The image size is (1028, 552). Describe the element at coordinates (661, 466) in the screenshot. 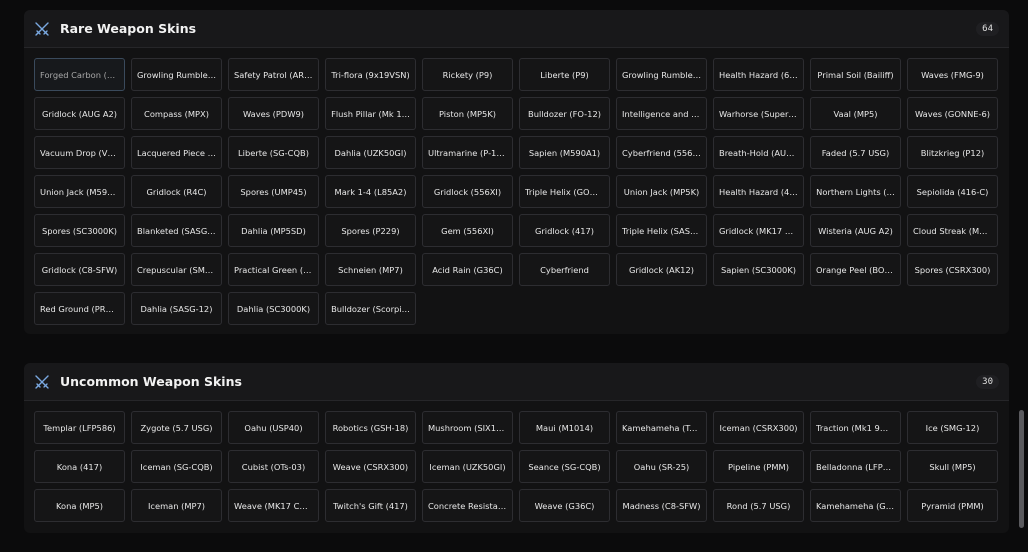

I see `skin-button: Oahu (SR-25)` at that location.